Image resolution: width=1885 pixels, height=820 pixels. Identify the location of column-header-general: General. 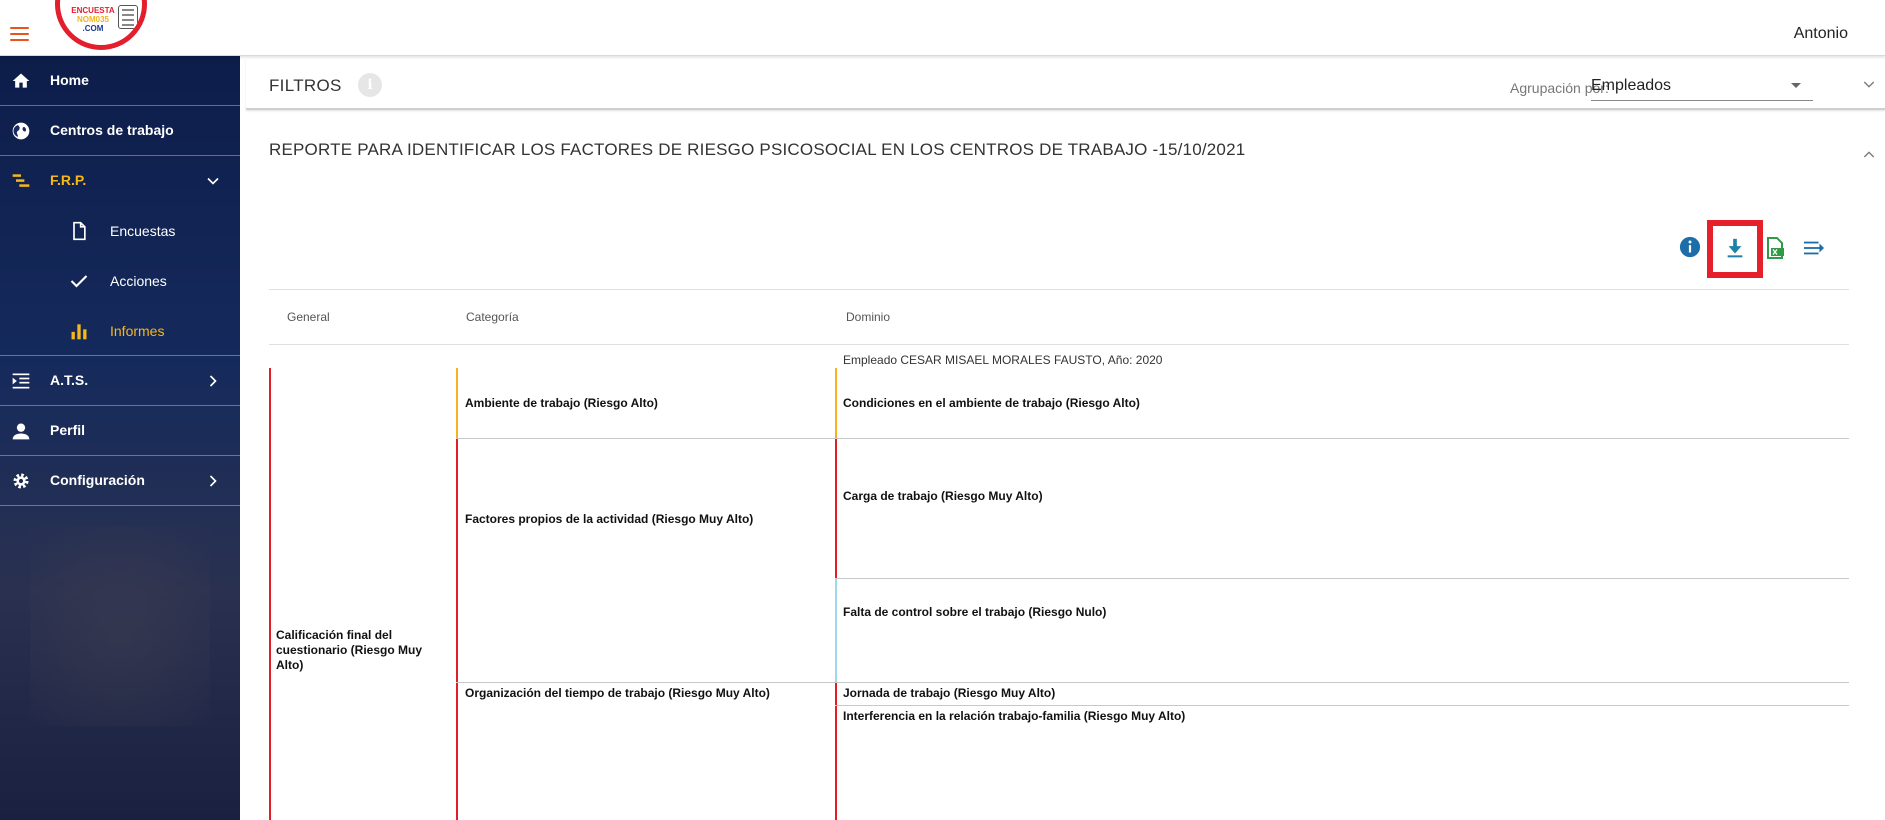
(308, 317).